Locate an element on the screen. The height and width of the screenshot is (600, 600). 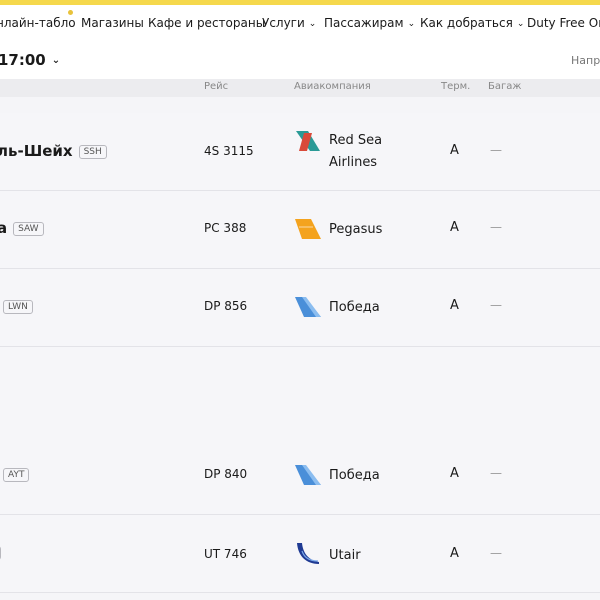
destination: а SAW is located at coordinates (22, 228).